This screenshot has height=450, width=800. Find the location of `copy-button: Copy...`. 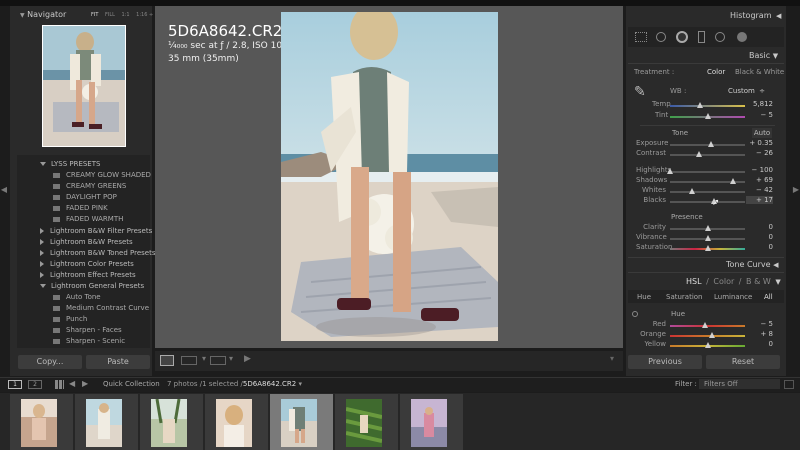

copy-button: Copy... is located at coordinates (50, 362).